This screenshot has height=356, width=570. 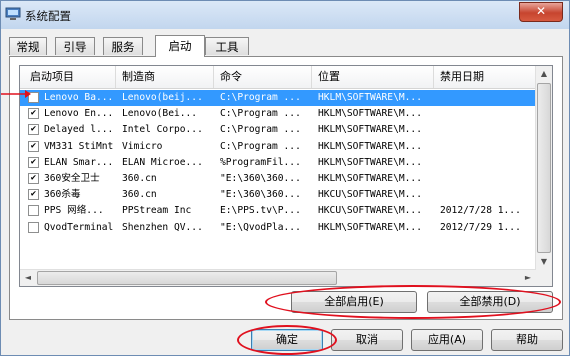 I want to click on vertical-scrollbar: ▲ ▼, so click(x=543, y=176).